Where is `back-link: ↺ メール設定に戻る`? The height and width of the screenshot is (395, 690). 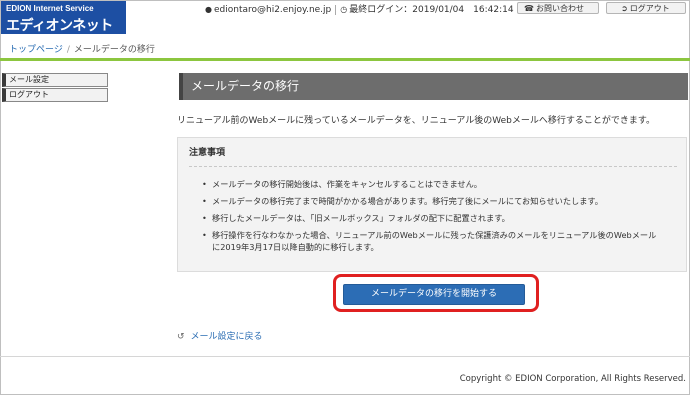 back-link: ↺ メール設定に戻る is located at coordinates (220, 335).